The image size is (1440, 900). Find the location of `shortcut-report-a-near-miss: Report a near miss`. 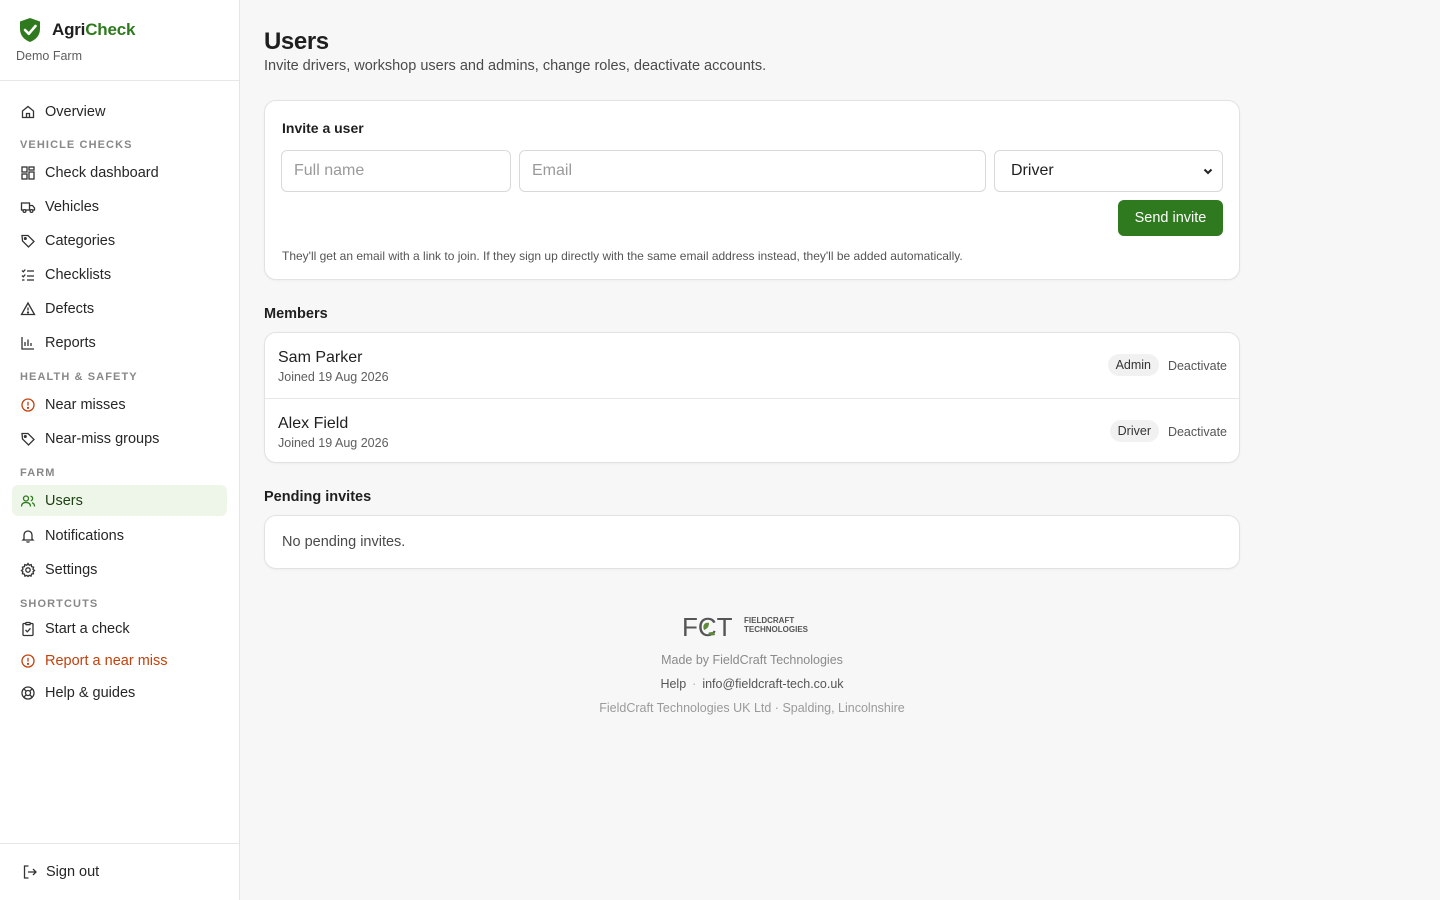

shortcut-report-a-near-miss: Report a near miss is located at coordinates (119, 661).